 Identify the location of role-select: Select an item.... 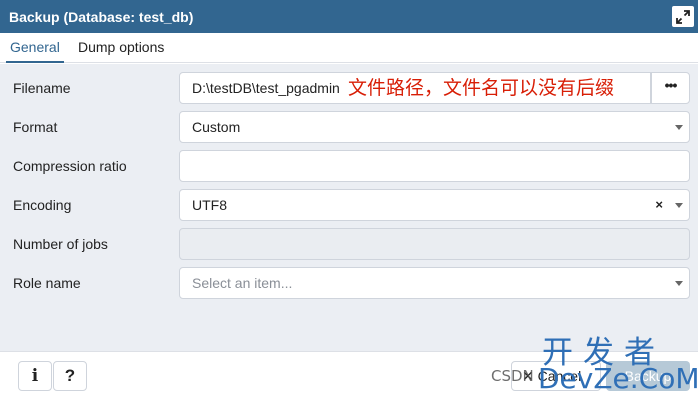
(434, 283).